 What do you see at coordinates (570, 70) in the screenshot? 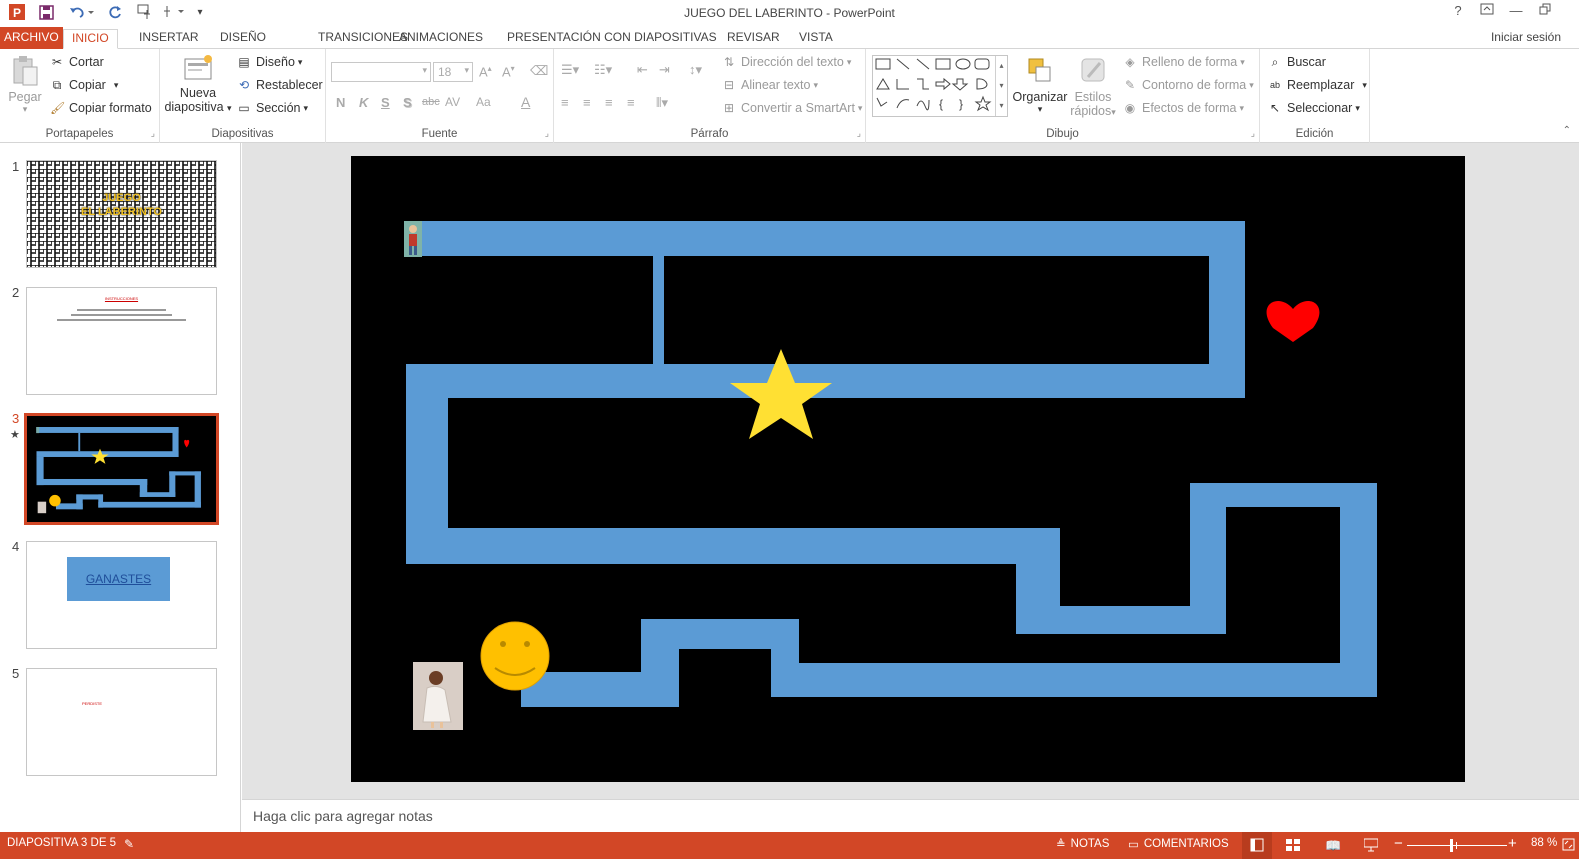
I see `bullets-icon: ☰▾` at bounding box center [570, 70].